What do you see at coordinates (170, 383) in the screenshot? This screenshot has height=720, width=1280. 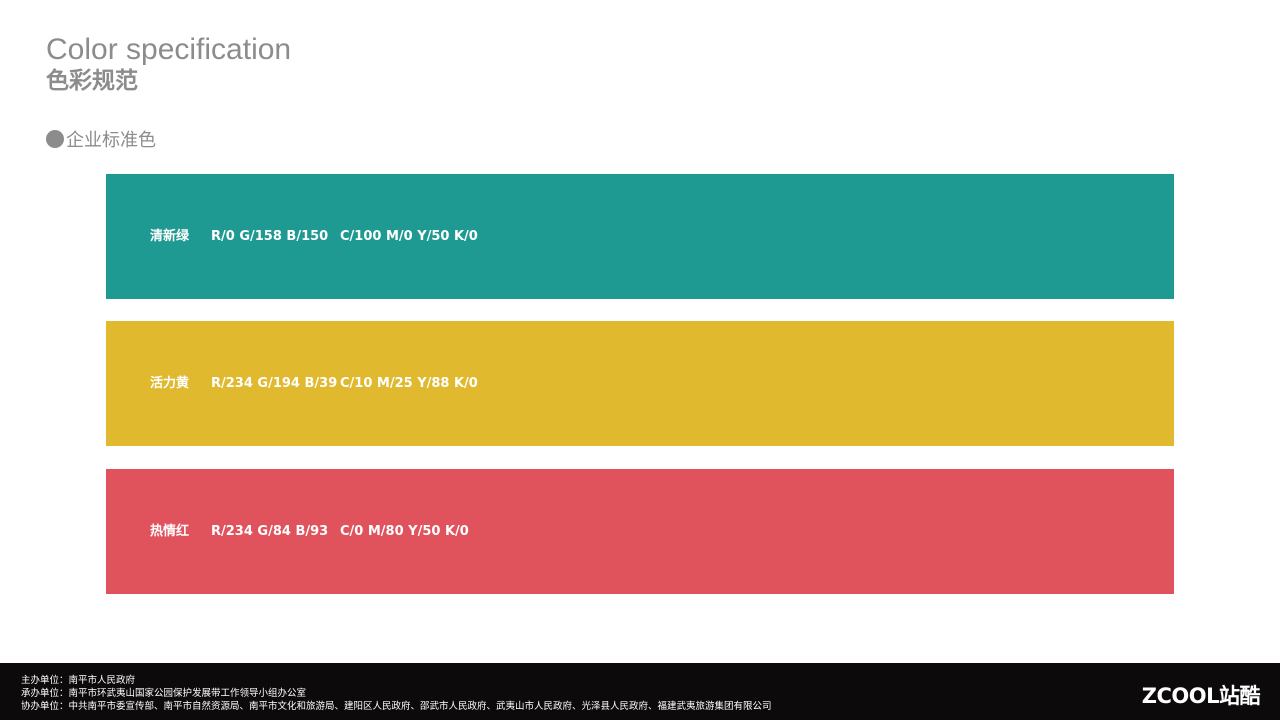 I see `swatch-name: 活力黄` at bounding box center [170, 383].